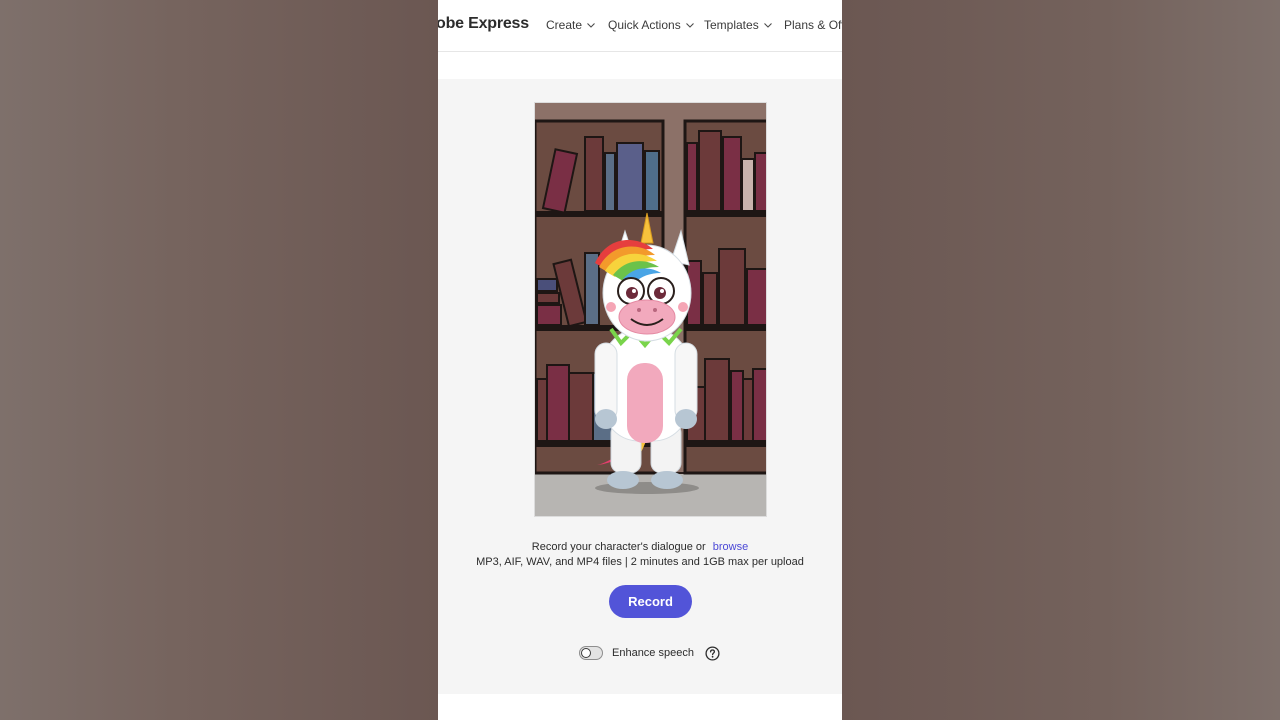 The width and height of the screenshot is (1280, 720). What do you see at coordinates (618, 547) in the screenshot?
I see `upload-prompt: Record your character's dialogue or` at bounding box center [618, 547].